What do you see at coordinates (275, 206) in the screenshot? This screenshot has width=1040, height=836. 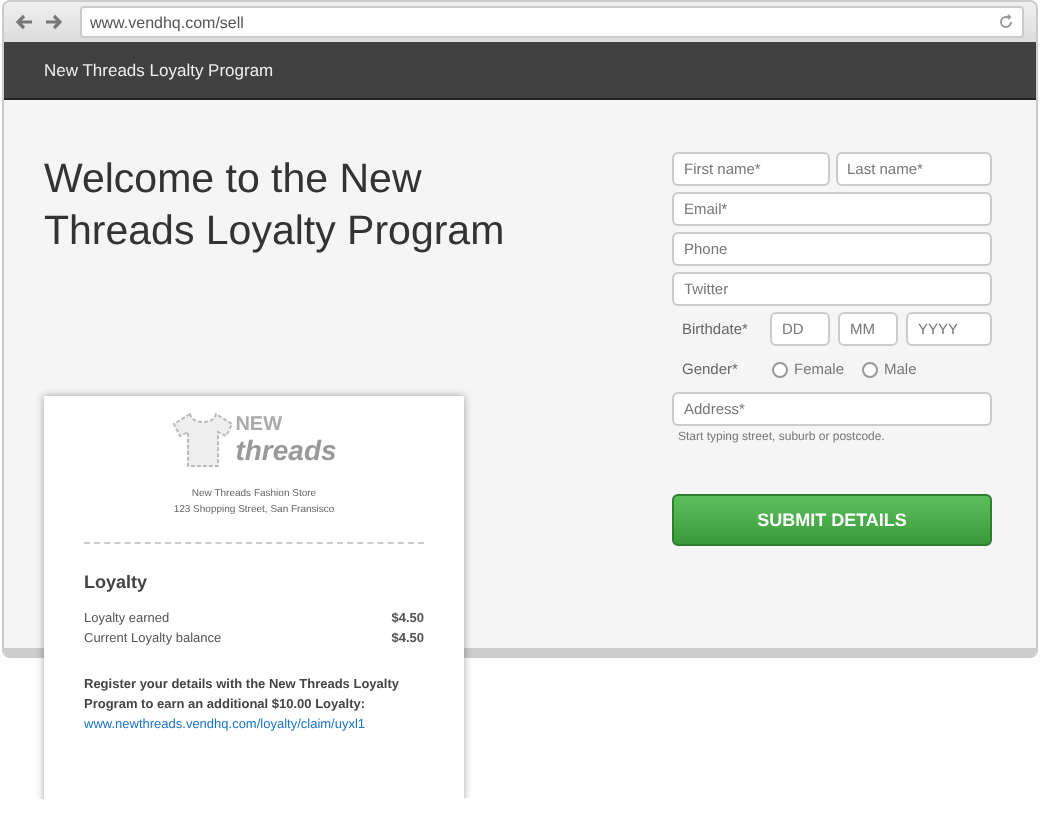 I see `page-heading: Welcome to the New Threads Loyalty Program` at bounding box center [275, 206].